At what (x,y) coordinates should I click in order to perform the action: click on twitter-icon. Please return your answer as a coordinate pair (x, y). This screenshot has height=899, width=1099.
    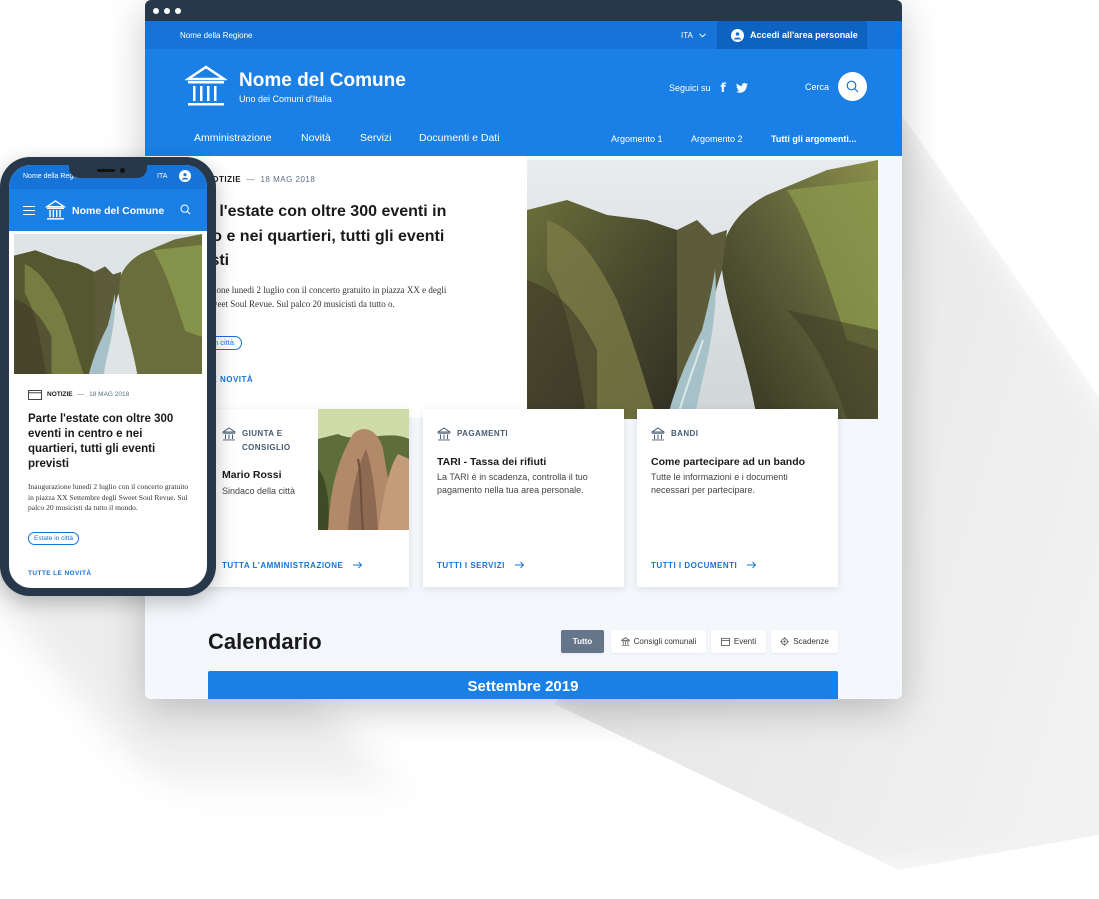
    Looking at the image, I should click on (741, 88).